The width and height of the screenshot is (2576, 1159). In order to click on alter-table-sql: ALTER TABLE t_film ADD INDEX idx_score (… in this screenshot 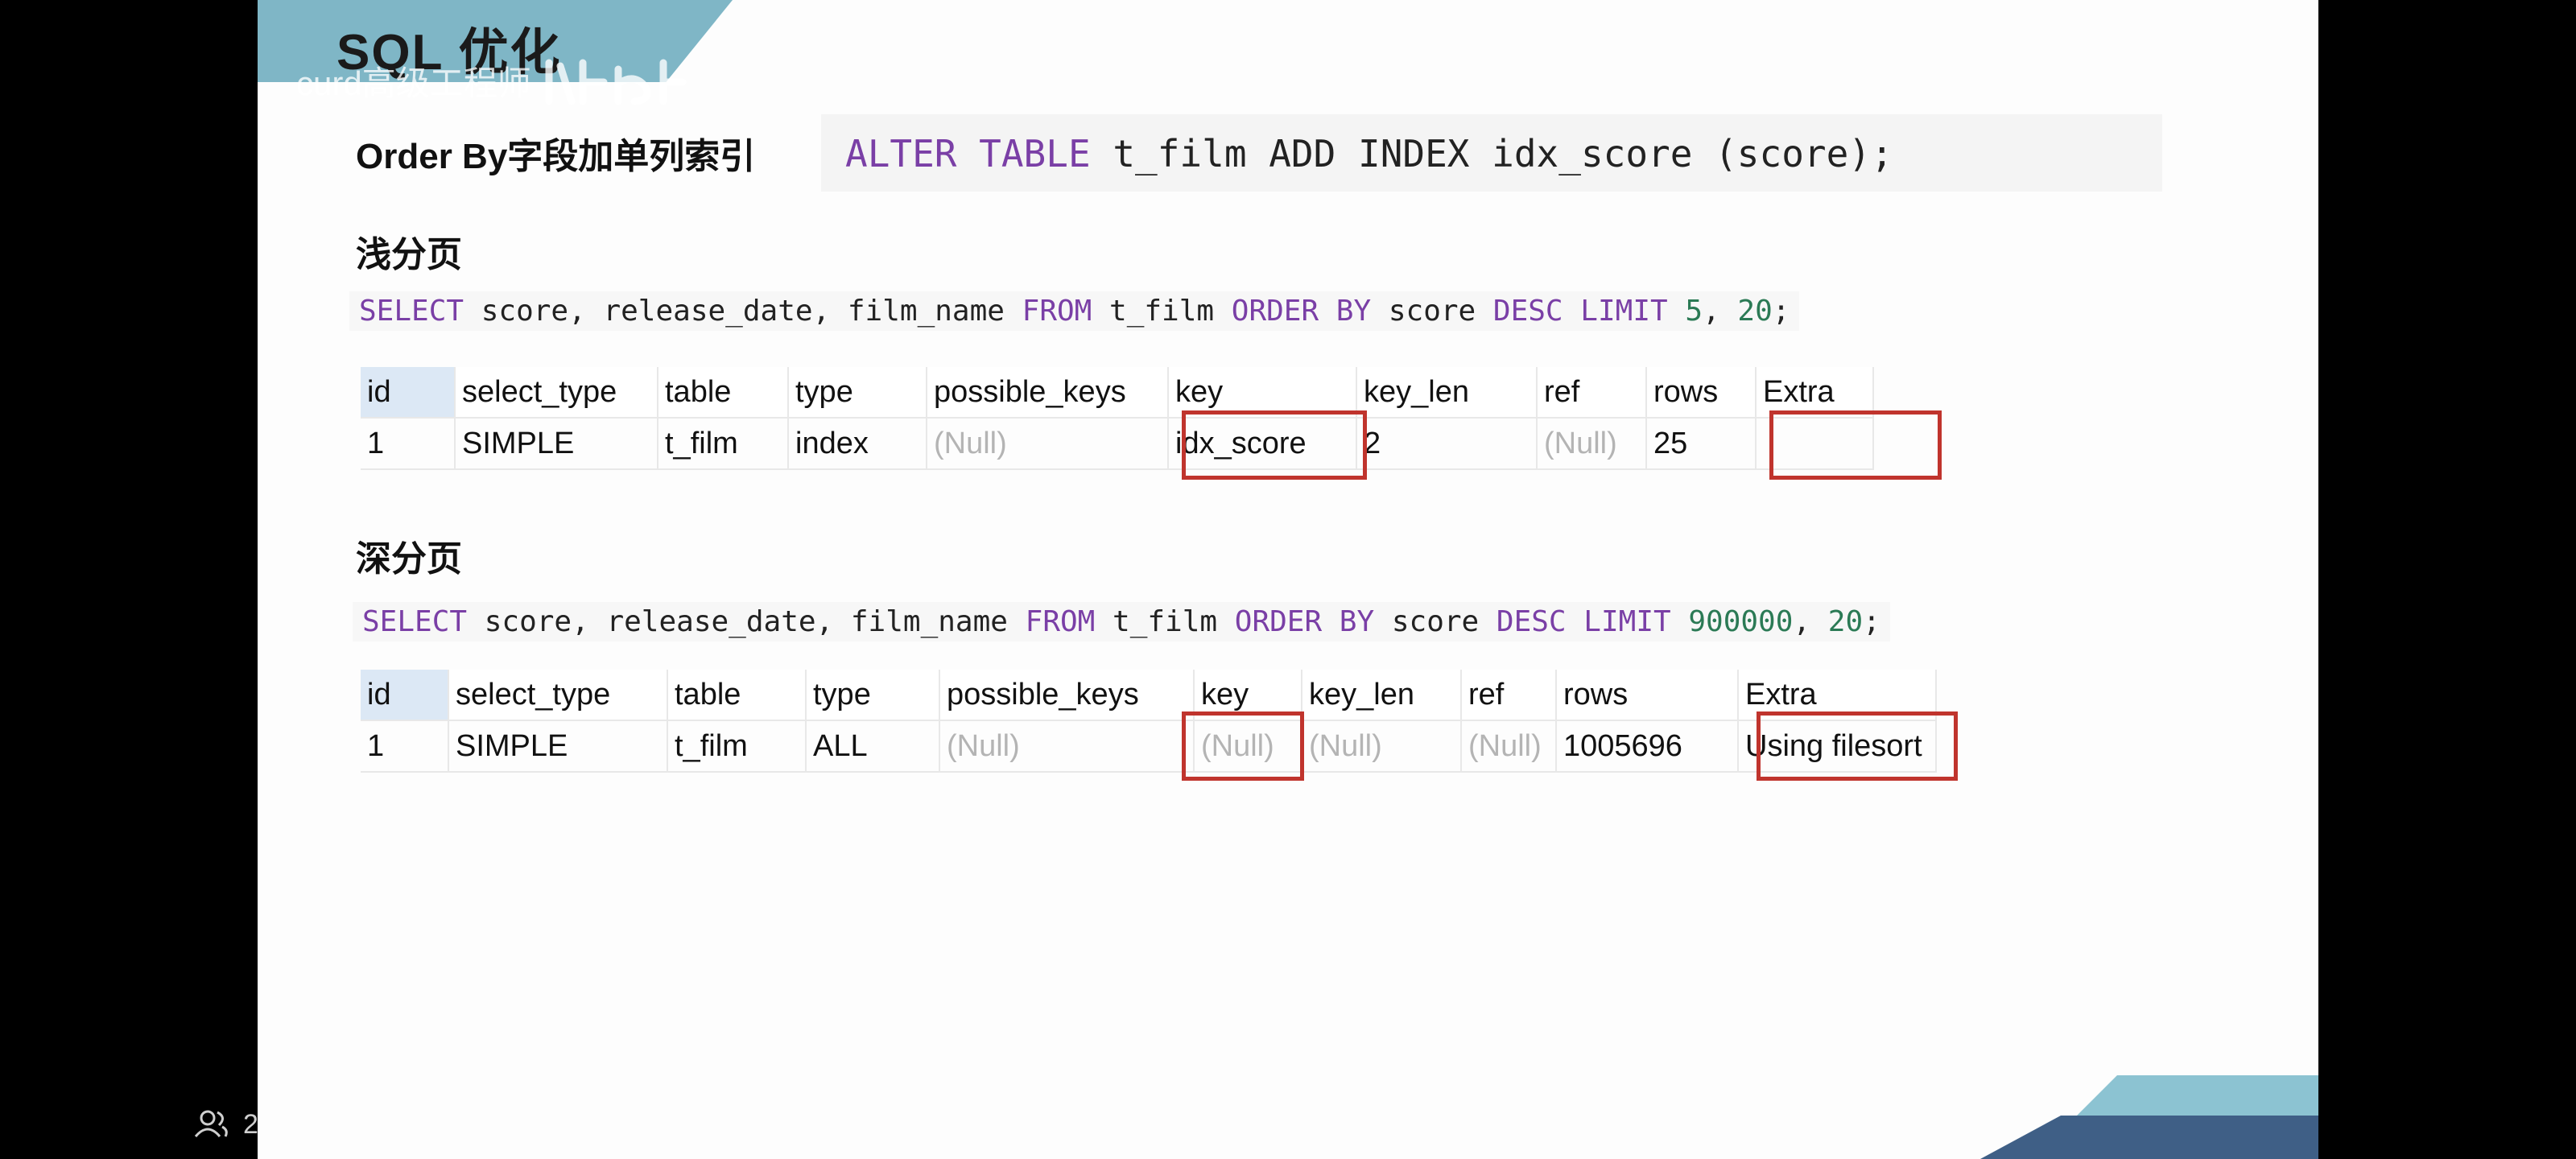, I will do `click(1369, 153)`.